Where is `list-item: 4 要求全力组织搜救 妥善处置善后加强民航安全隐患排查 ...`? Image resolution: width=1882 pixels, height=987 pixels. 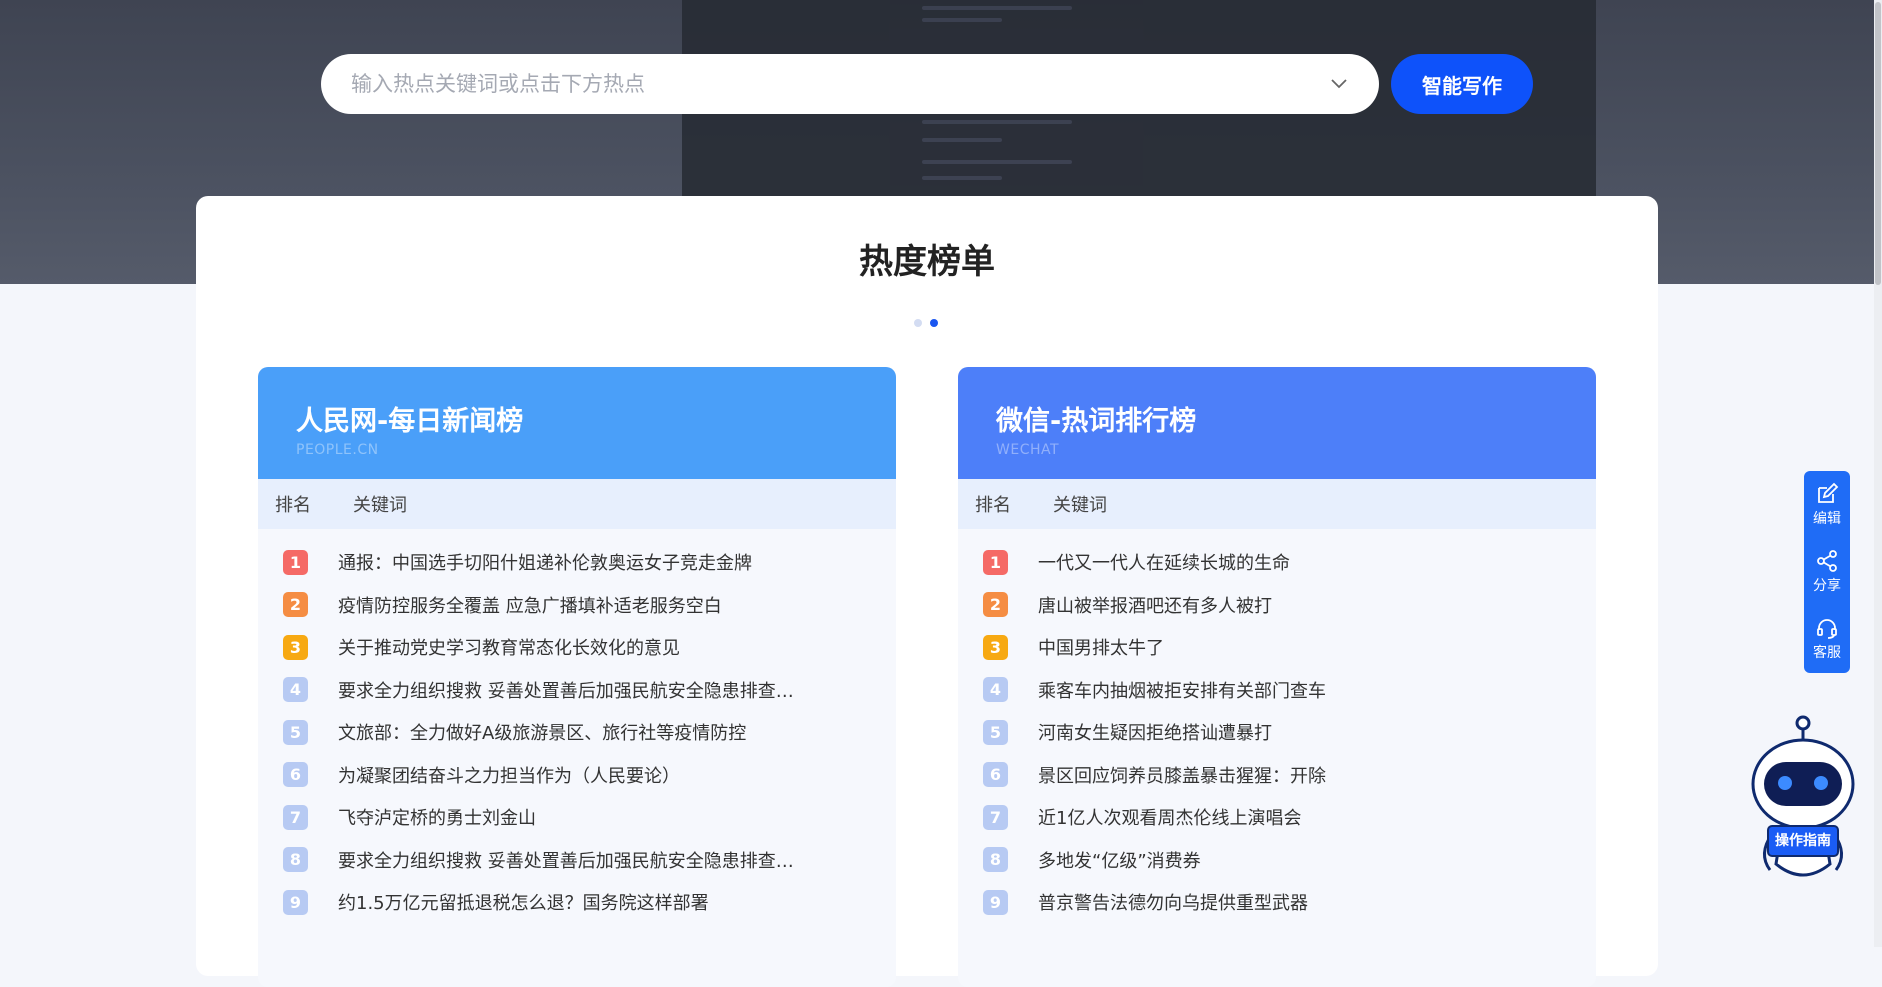 list-item: 4 要求全力组织搜救 妥善处置善后加强民航安全隐患排查 ... is located at coordinates (577, 690).